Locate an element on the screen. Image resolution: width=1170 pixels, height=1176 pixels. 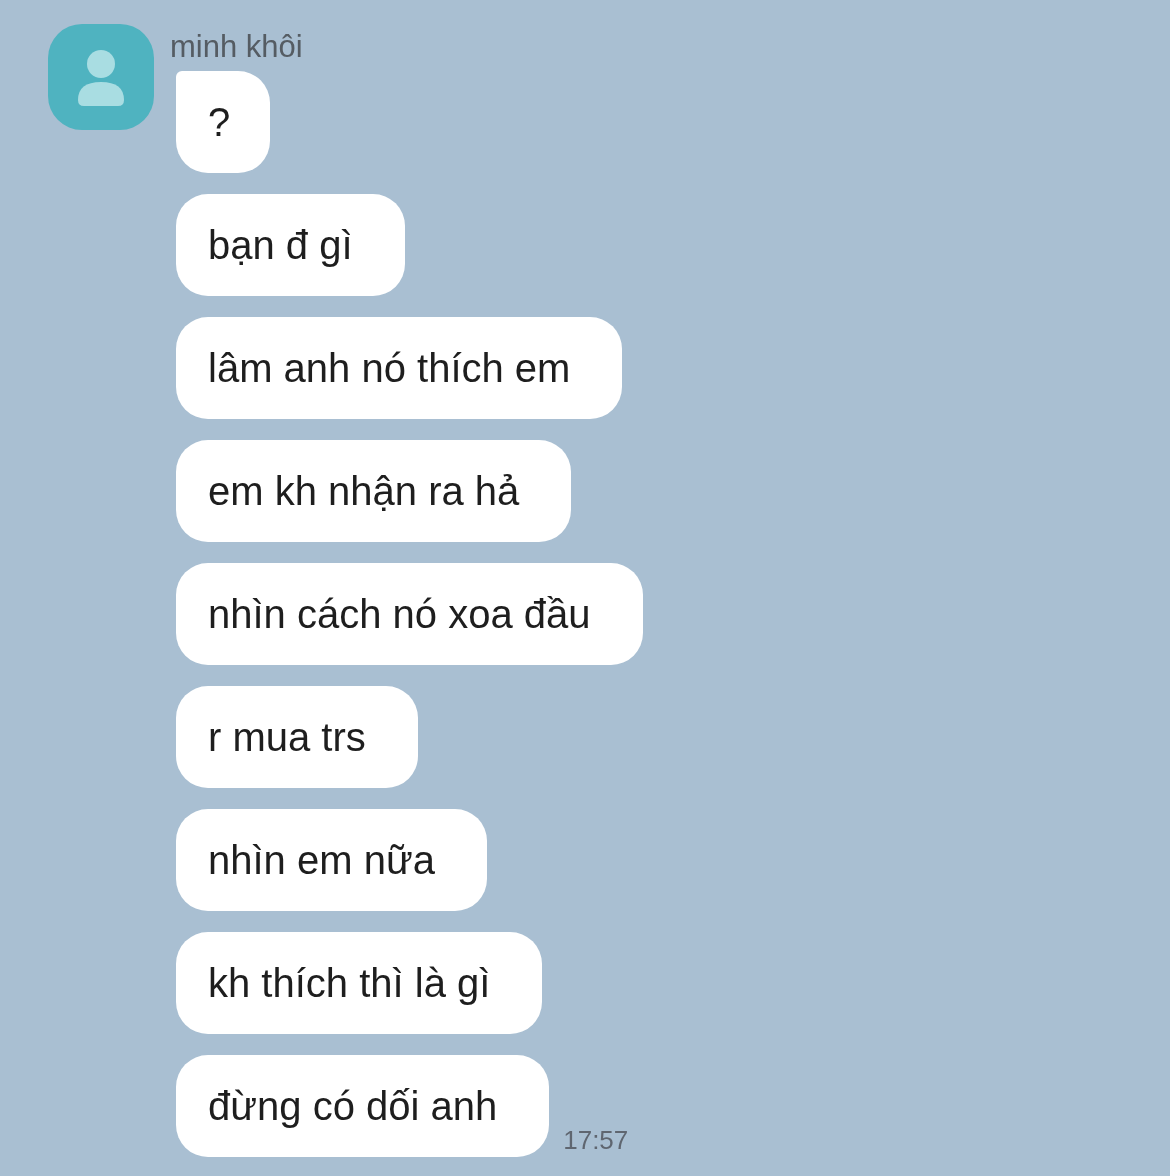
avatar-icon is located at coordinates (101, 77).